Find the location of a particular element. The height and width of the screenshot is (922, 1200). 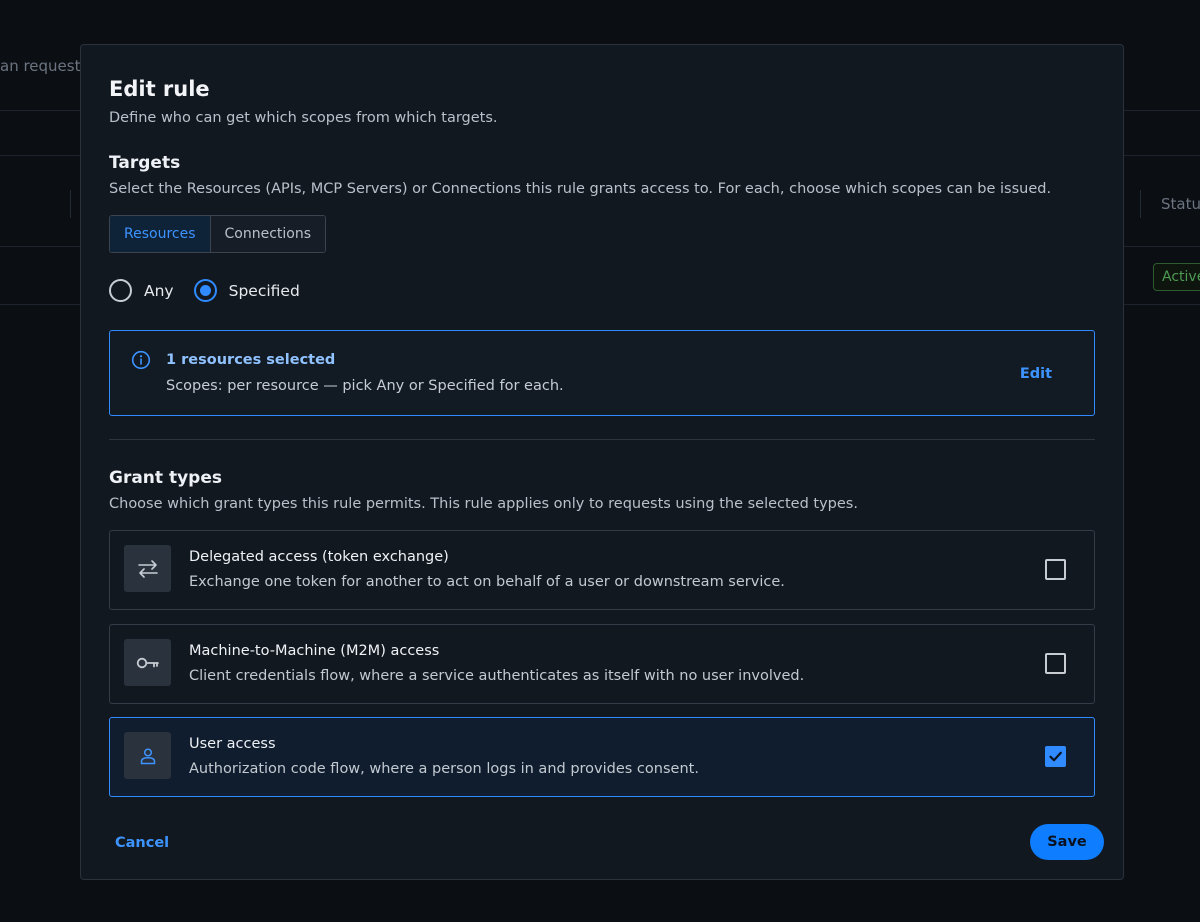

tab-resources: Resources is located at coordinates (160, 234).